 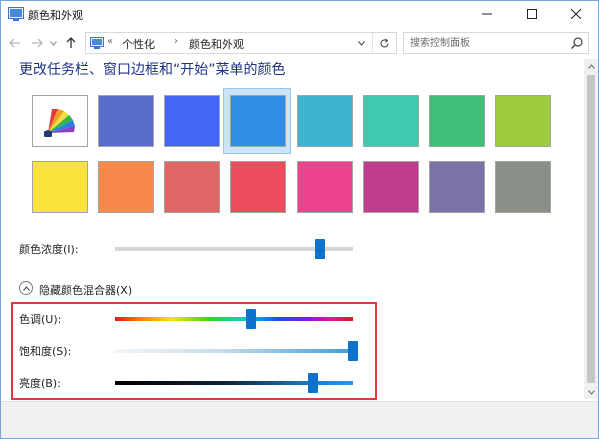 What do you see at coordinates (152, 70) in the screenshot?
I see `page-title: 更改任务栏、窗口边框和“开始”菜单的颜色` at bounding box center [152, 70].